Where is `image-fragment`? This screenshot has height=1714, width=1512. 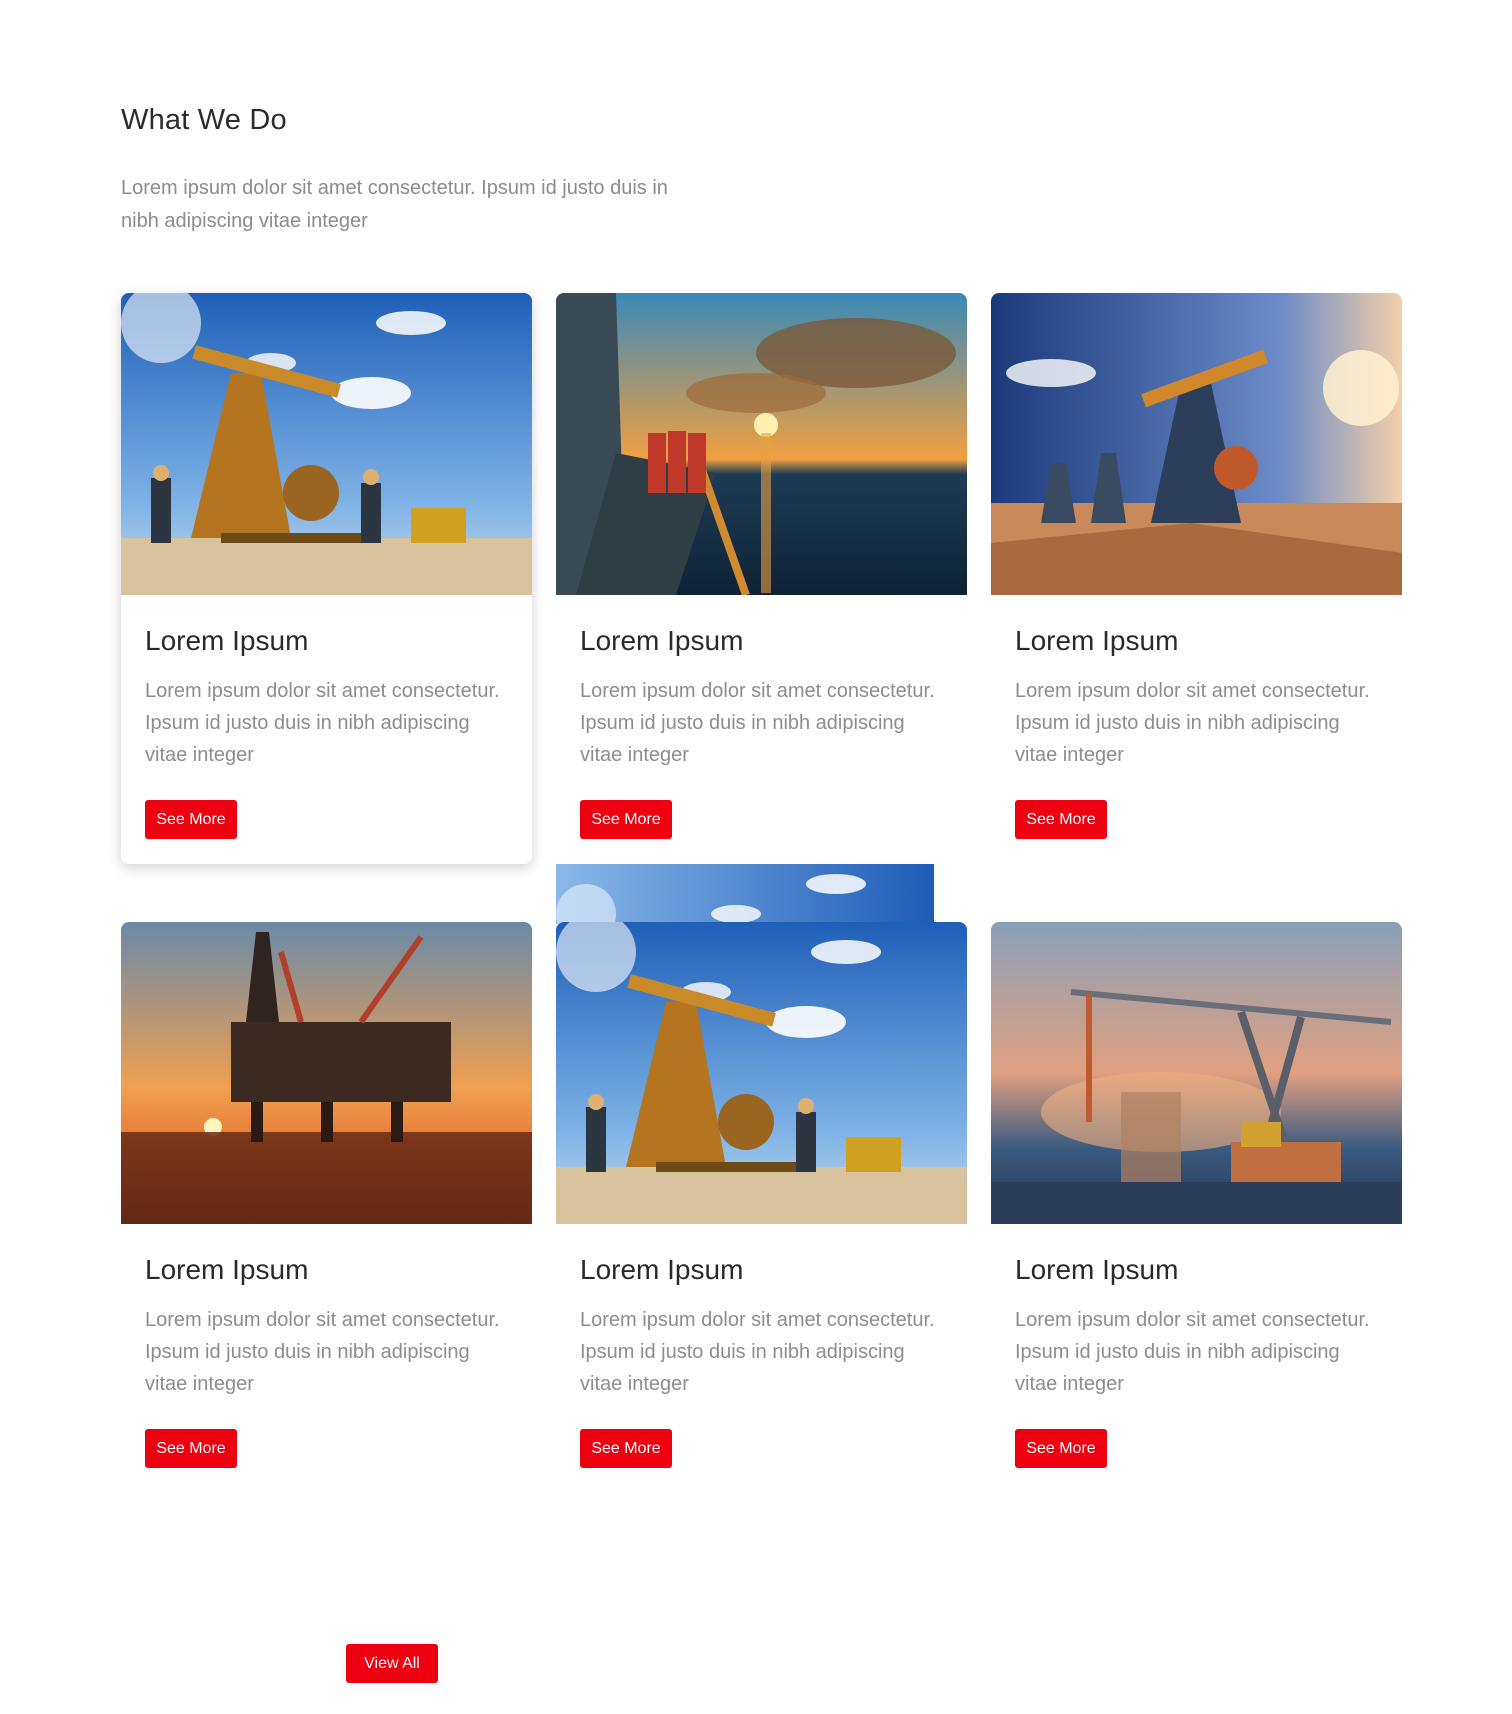 image-fragment is located at coordinates (745, 894).